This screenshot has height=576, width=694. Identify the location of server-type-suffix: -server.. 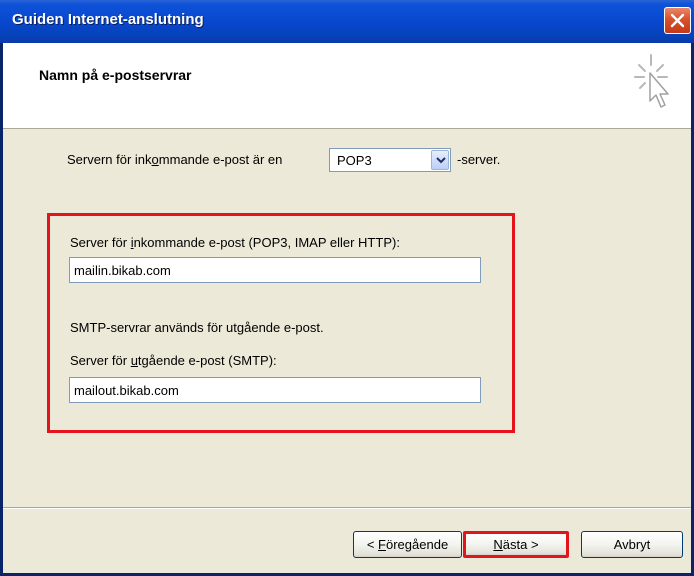
(479, 159).